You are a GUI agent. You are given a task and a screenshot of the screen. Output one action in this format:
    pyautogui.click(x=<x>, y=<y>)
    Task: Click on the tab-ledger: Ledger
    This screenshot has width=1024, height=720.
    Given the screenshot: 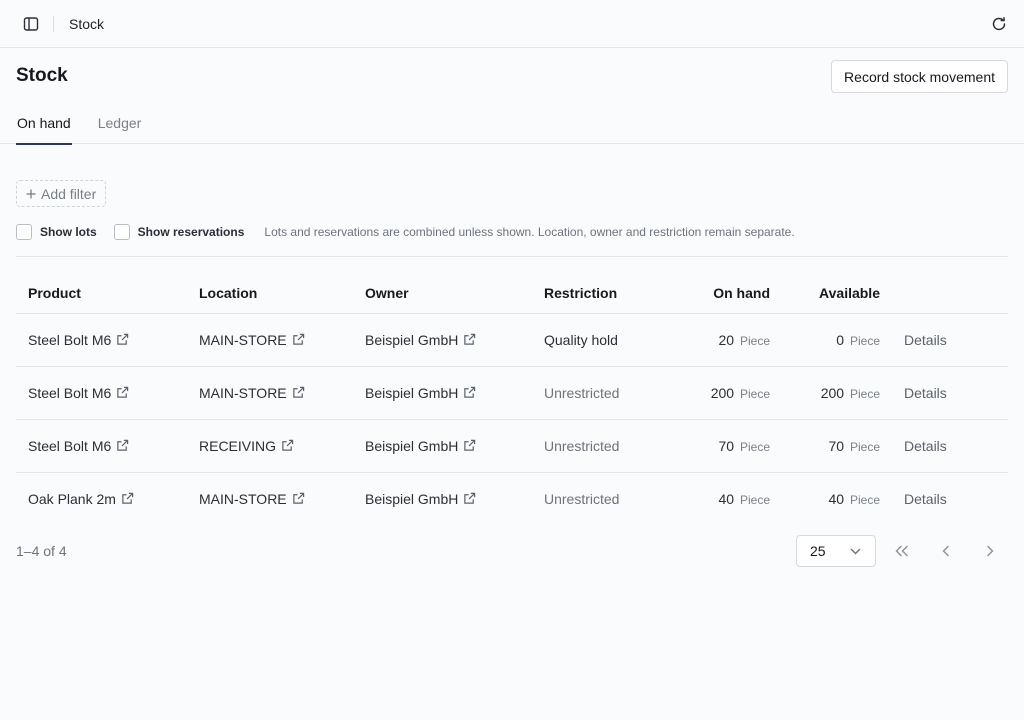 What is the action you would take?
    pyautogui.click(x=120, y=129)
    